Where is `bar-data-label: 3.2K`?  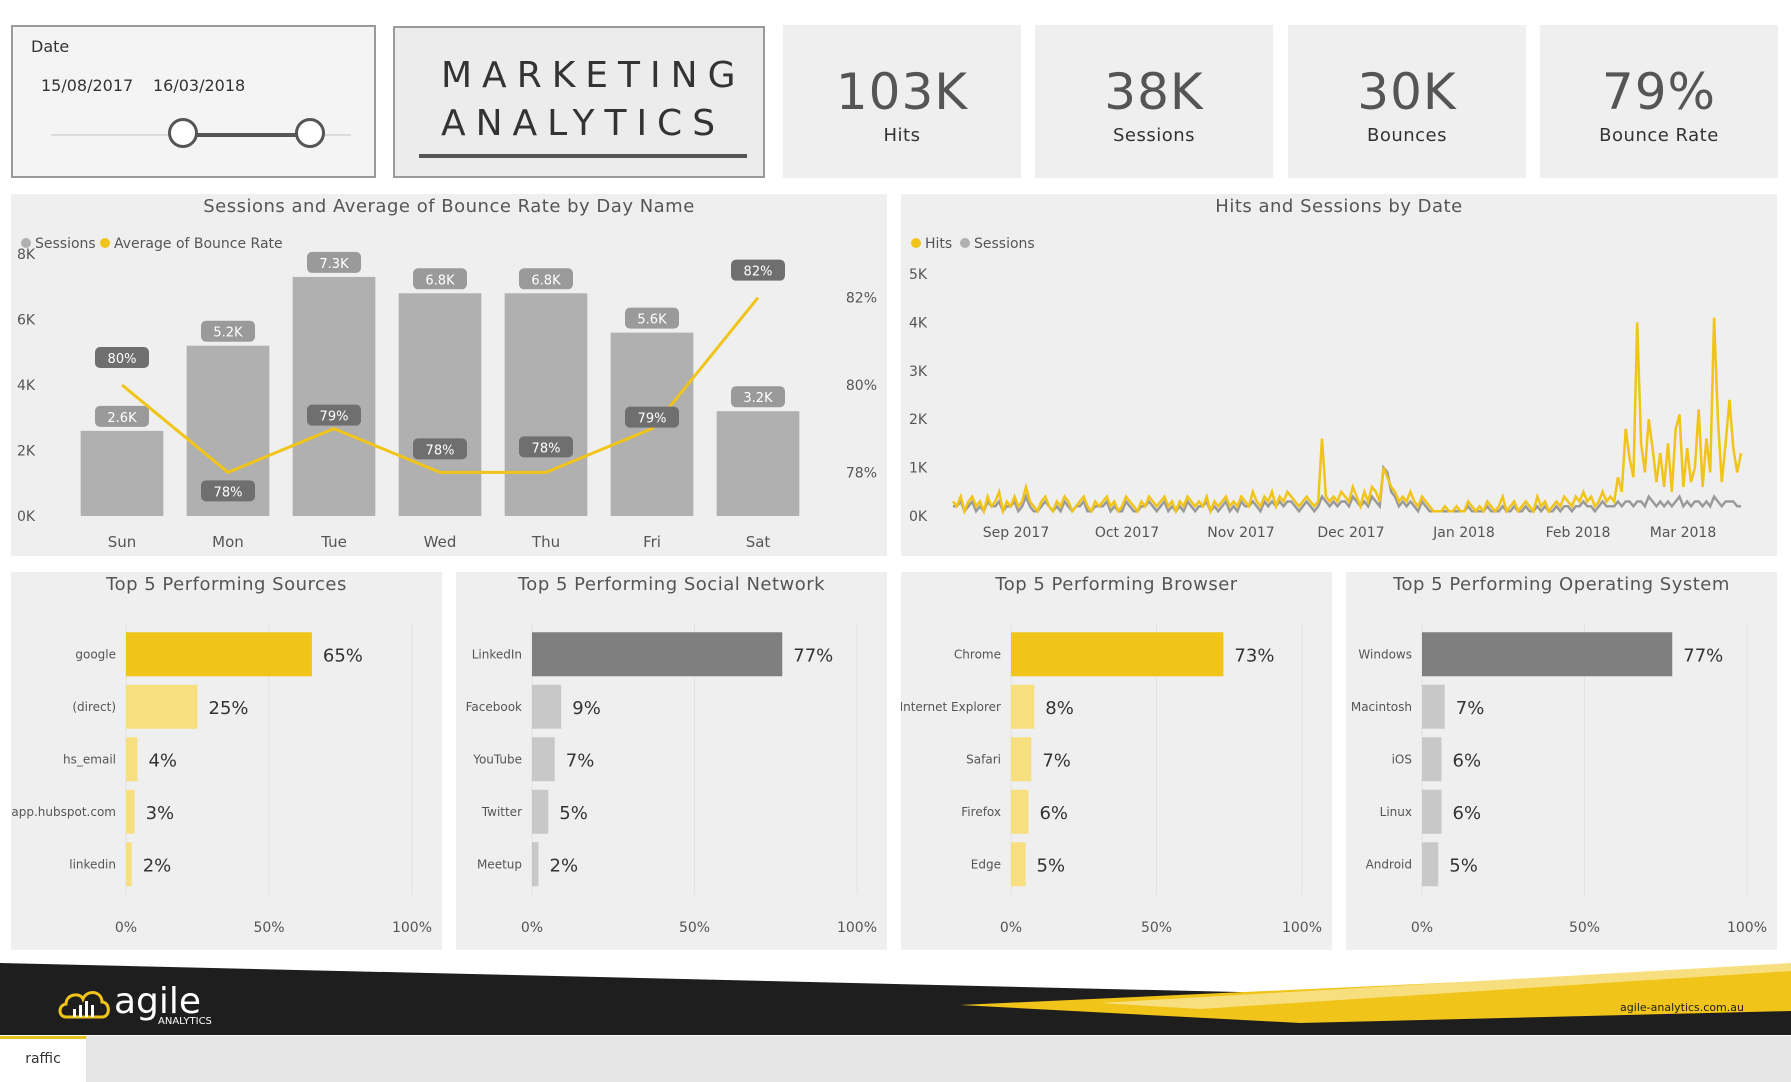
bar-data-label: 3.2K is located at coordinates (758, 398).